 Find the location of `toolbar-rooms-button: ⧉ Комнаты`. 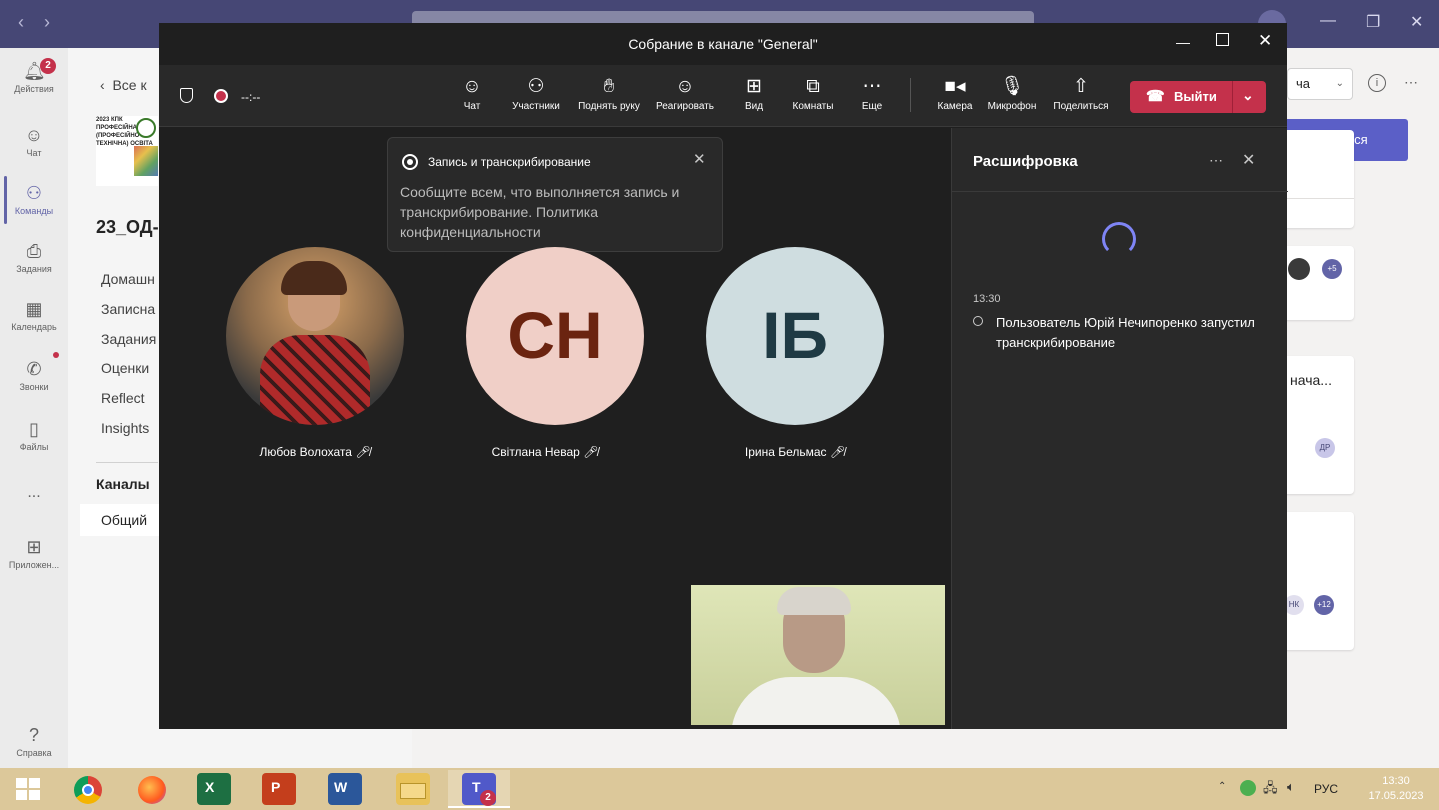

toolbar-rooms-button: ⧉ Комнаты is located at coordinates (813, 93).